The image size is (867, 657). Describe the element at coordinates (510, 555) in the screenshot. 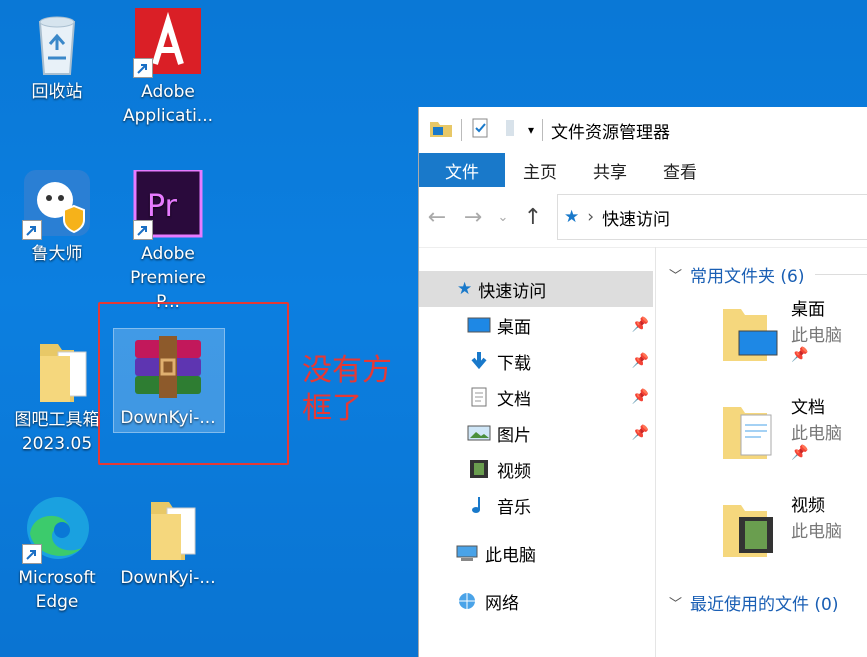

I see `nav-label: 此电脑` at that location.